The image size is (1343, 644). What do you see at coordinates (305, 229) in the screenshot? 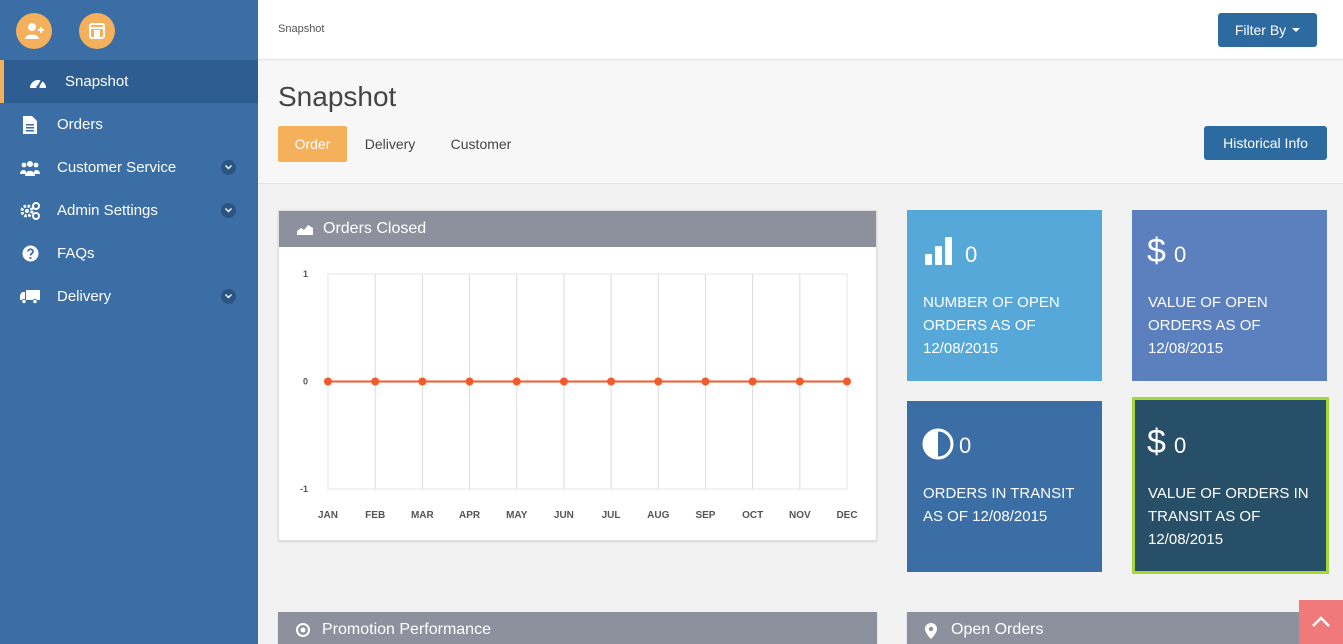
I see `area-chart-icon` at bounding box center [305, 229].